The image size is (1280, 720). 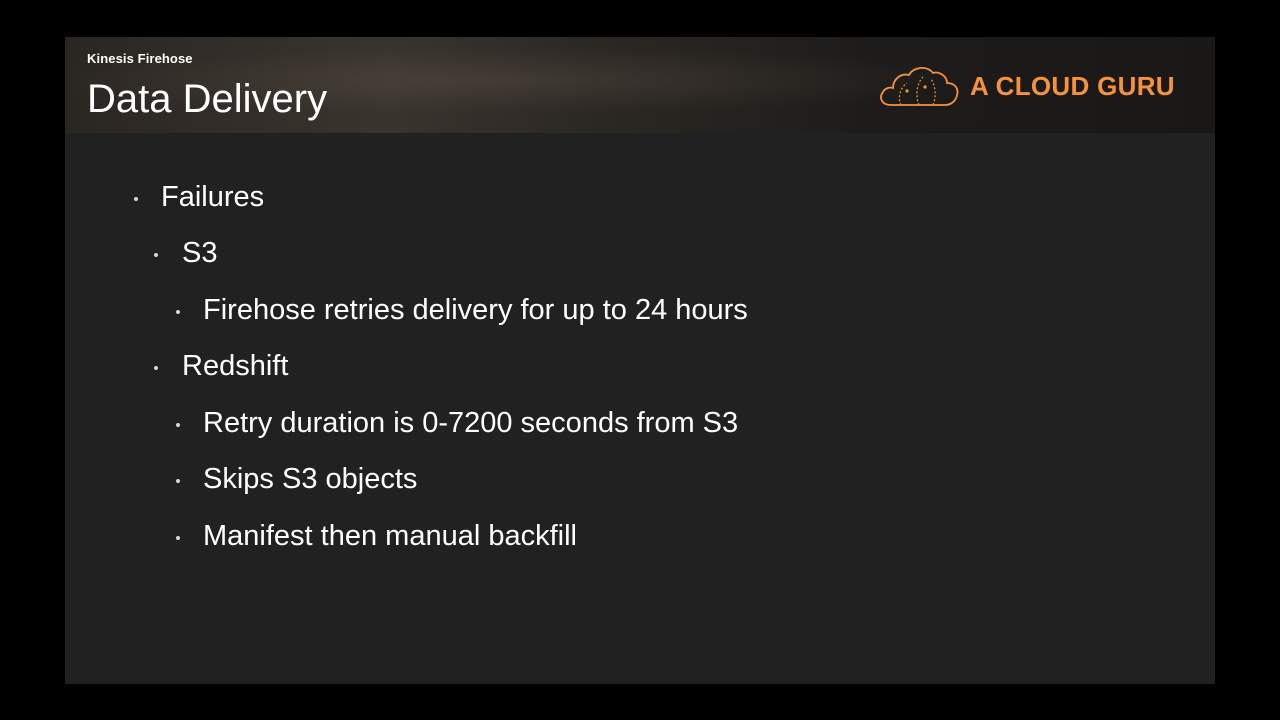 What do you see at coordinates (235, 366) in the screenshot?
I see `bullet-redshift: Redshift` at bounding box center [235, 366].